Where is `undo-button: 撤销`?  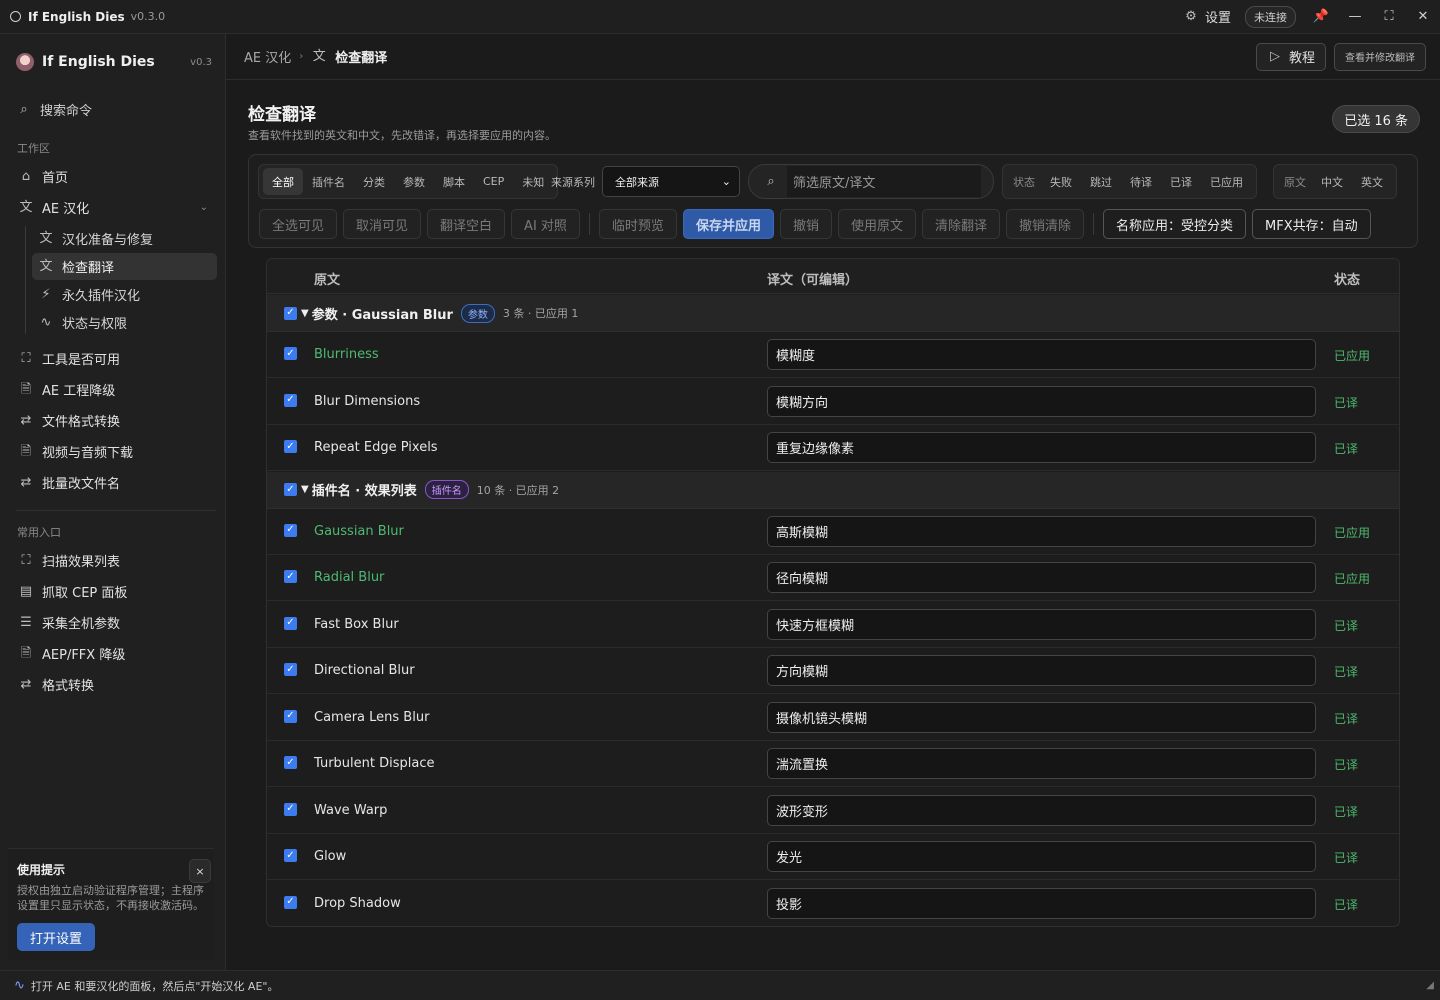
undo-button: 撤销 is located at coordinates (805, 224).